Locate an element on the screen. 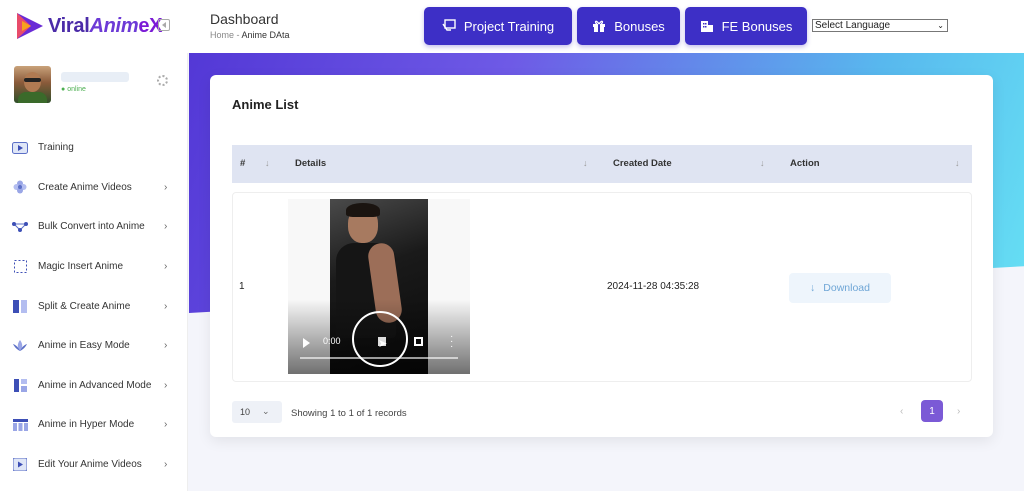 This screenshot has width=1024, height=491. project-training-label: Project Training is located at coordinates (509, 26).